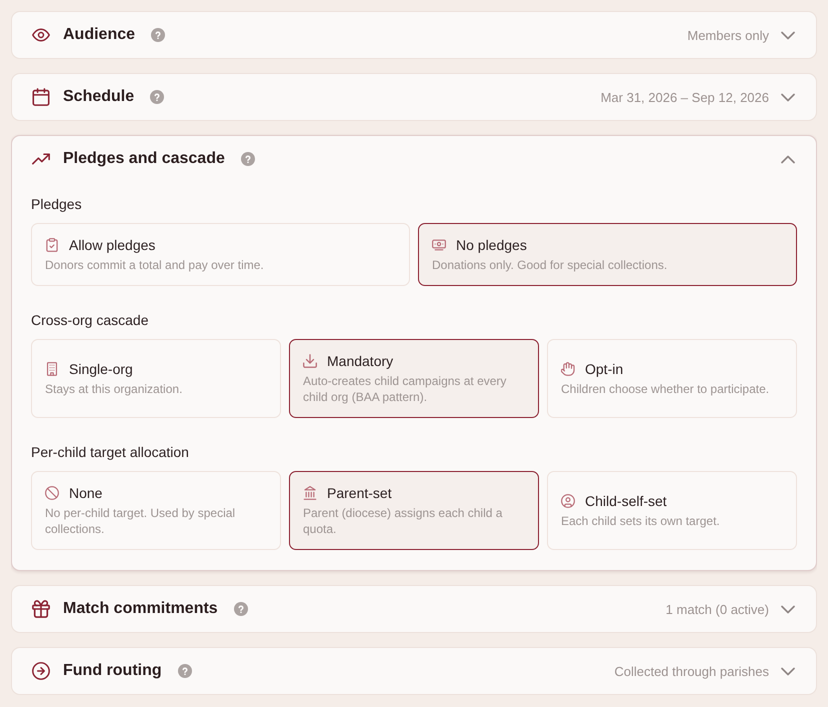 The height and width of the screenshot is (707, 828). I want to click on option-title: None, so click(85, 493).